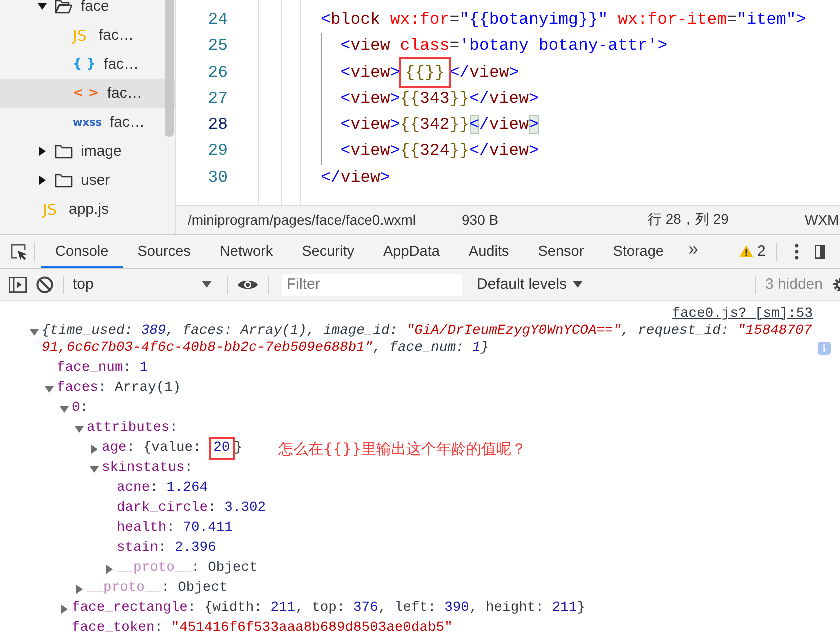  Describe the element at coordinates (145, 284) in the screenshot. I see `context-select: top` at that location.